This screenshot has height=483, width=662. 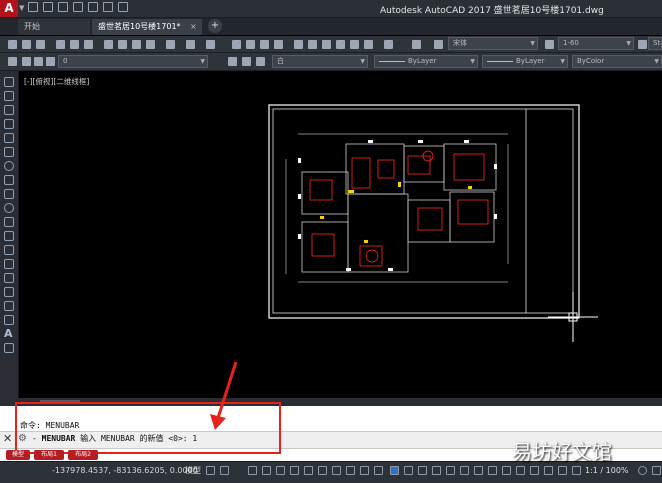 What do you see at coordinates (280, 470) in the screenshot?
I see `ortho-icon` at bounding box center [280, 470].